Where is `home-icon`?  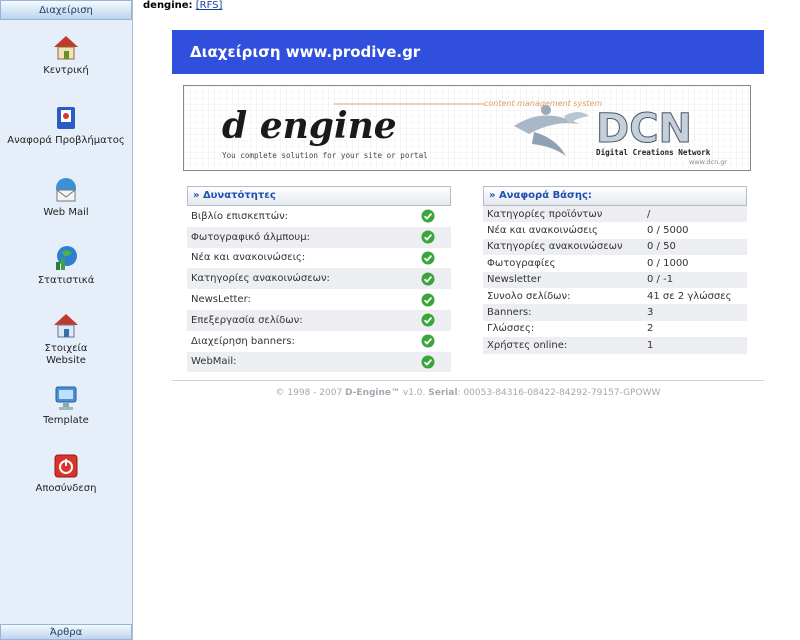 home-icon is located at coordinates (66, 48).